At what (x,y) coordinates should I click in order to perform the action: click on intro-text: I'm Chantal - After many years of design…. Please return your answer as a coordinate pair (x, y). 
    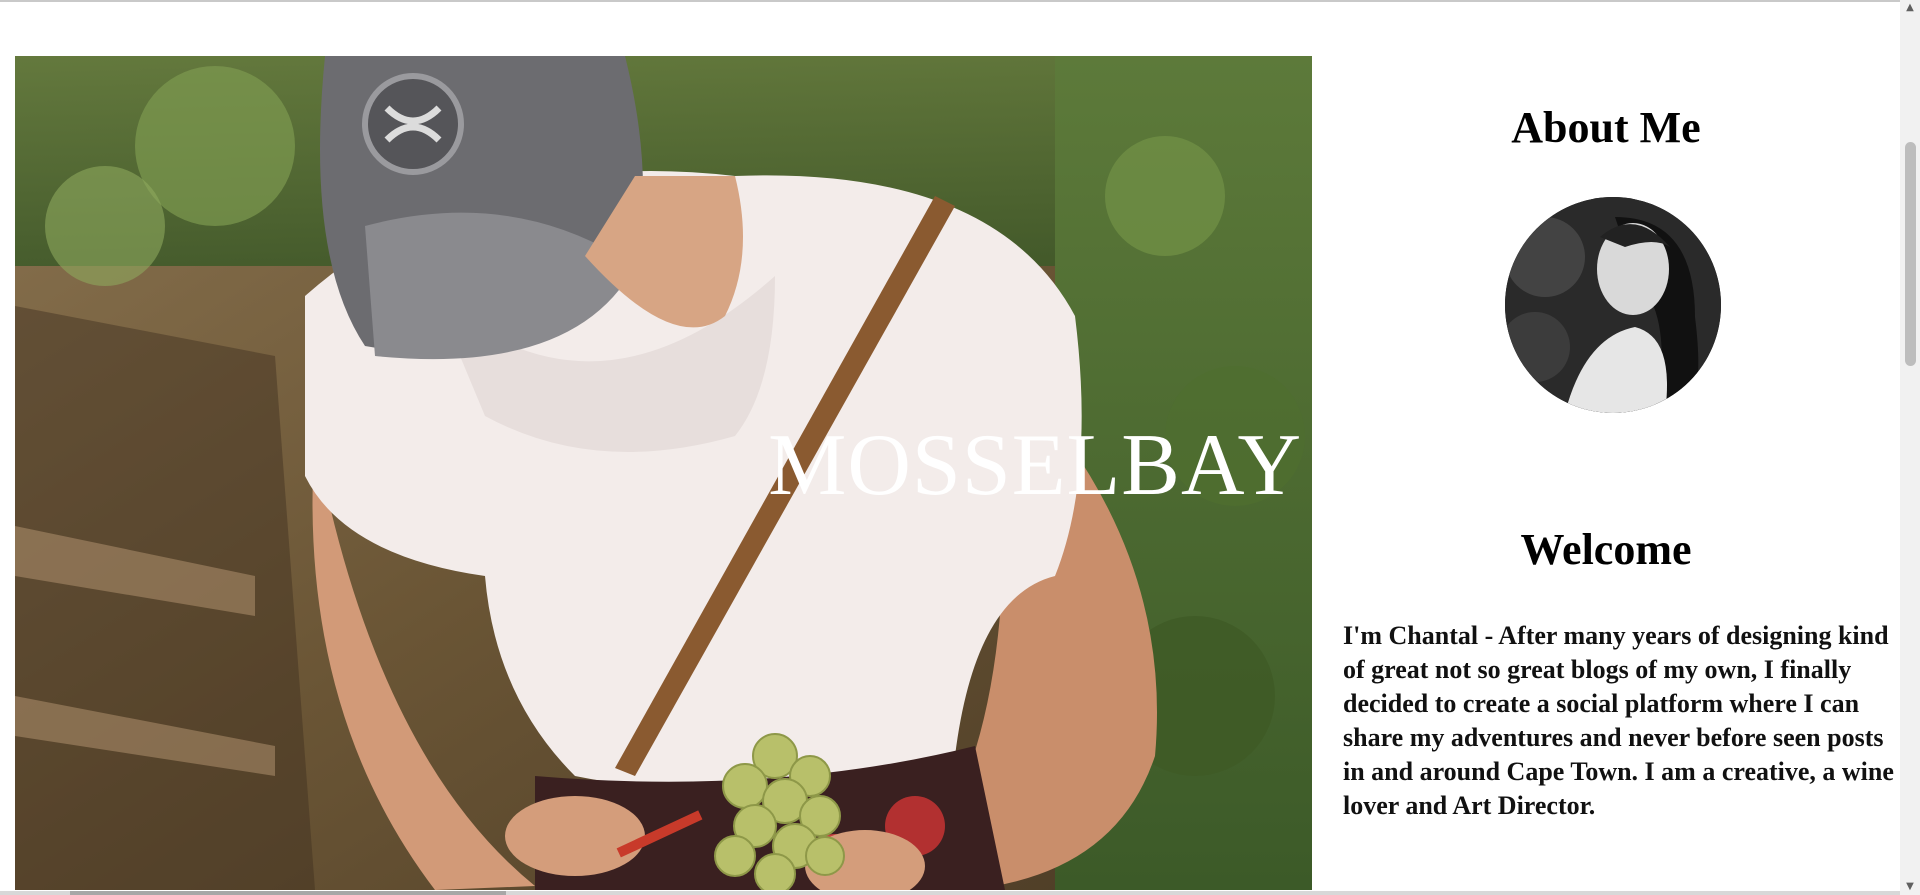
    Looking at the image, I should click on (1618, 720).